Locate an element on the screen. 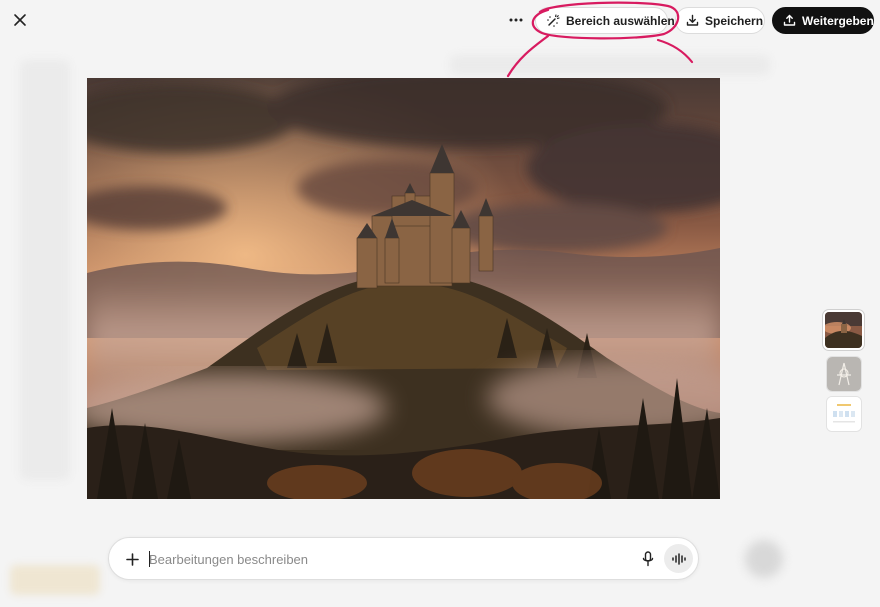 The image size is (880, 607). edit-composer is located at coordinates (403, 558).